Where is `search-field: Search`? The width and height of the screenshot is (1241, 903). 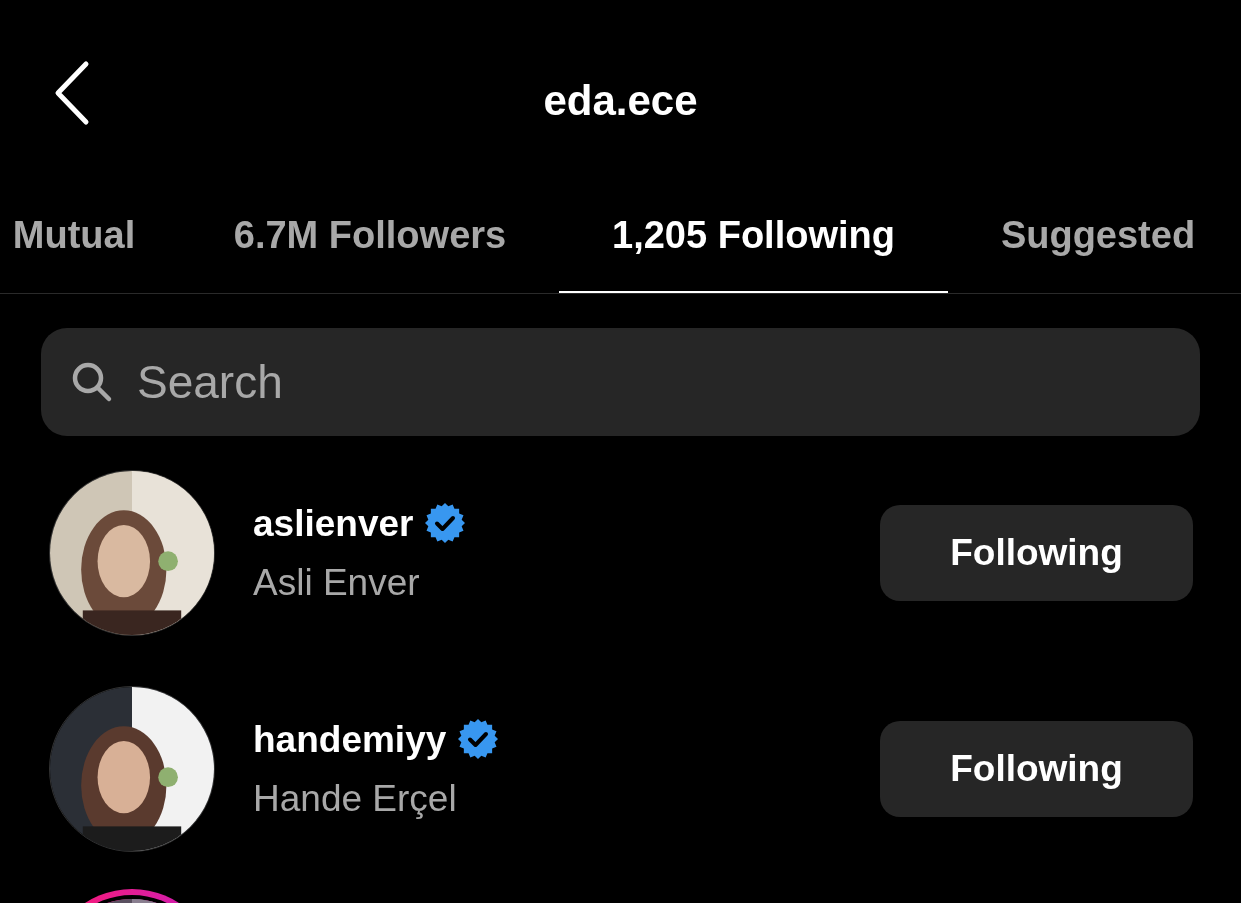 search-field: Search is located at coordinates (620, 382).